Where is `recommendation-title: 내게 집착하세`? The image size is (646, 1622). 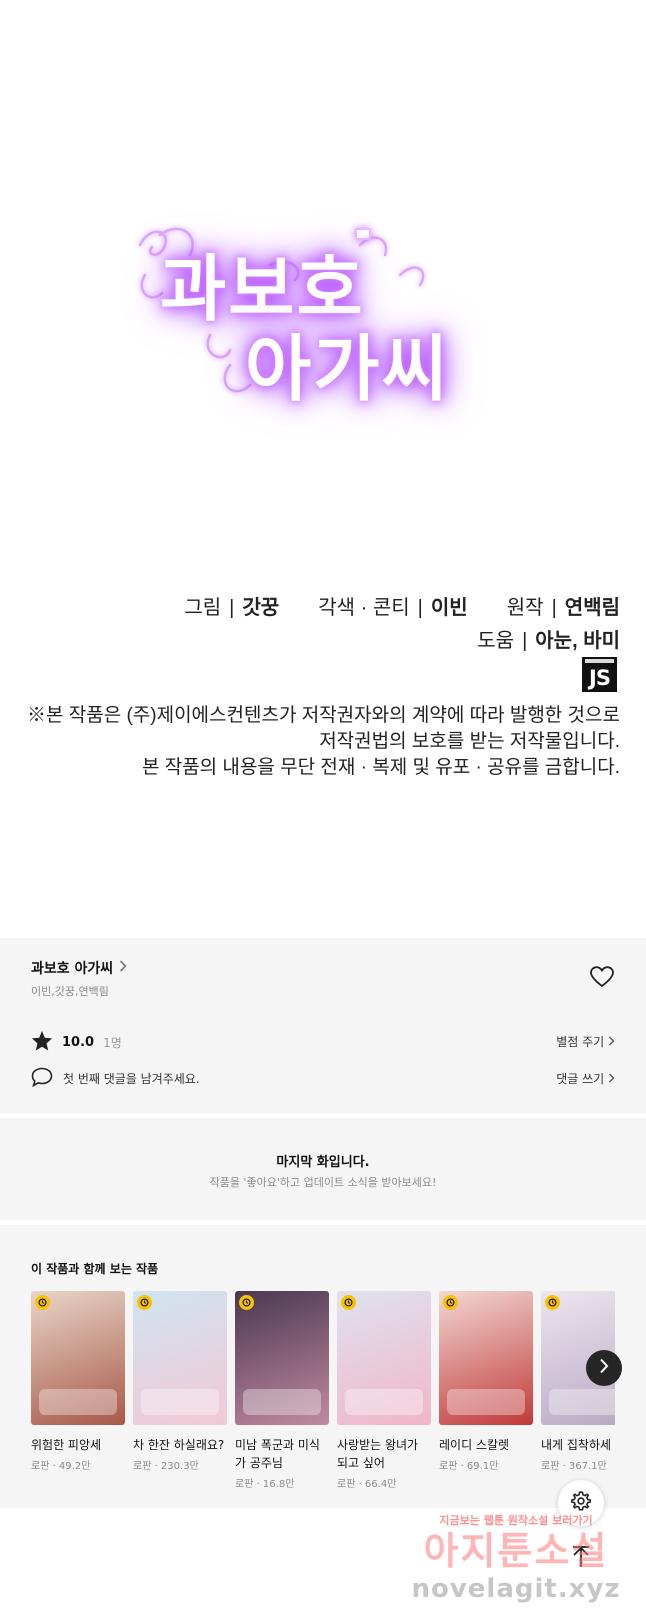
recommendation-title: 내게 집착하세 is located at coordinates (576, 1445).